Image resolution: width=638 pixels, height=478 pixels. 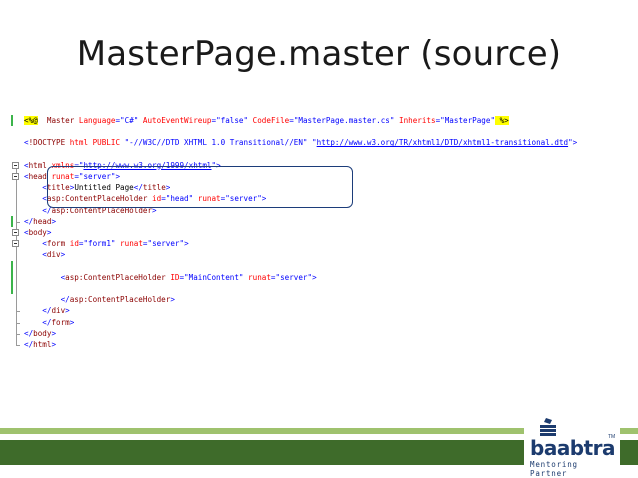 I want to click on code-token: "-//W3C//DTD XHTML 1.0 Transitional//EN", so click(x=214, y=143).